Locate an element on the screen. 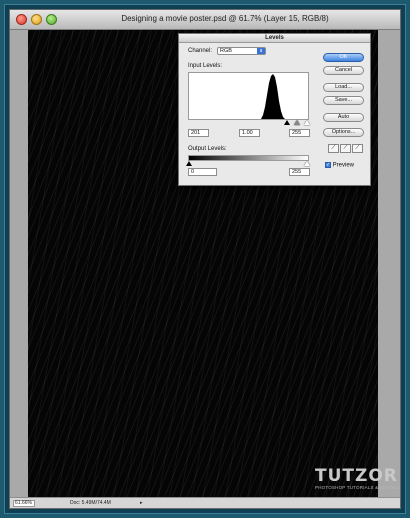  output-black-point-handle is located at coordinates (189, 163).